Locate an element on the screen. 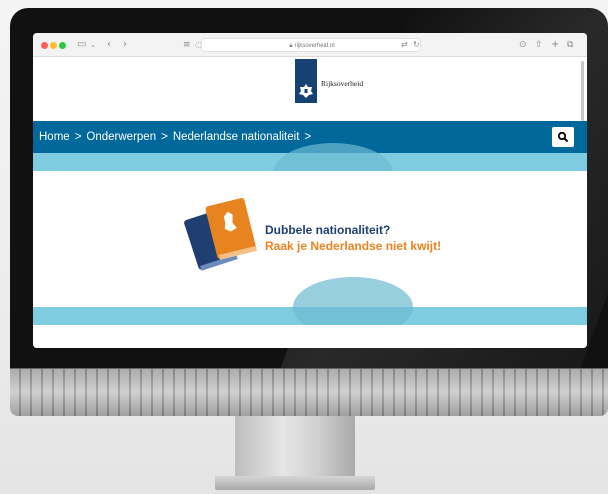  translate-icon: ⇄ is located at coordinates (404, 45).